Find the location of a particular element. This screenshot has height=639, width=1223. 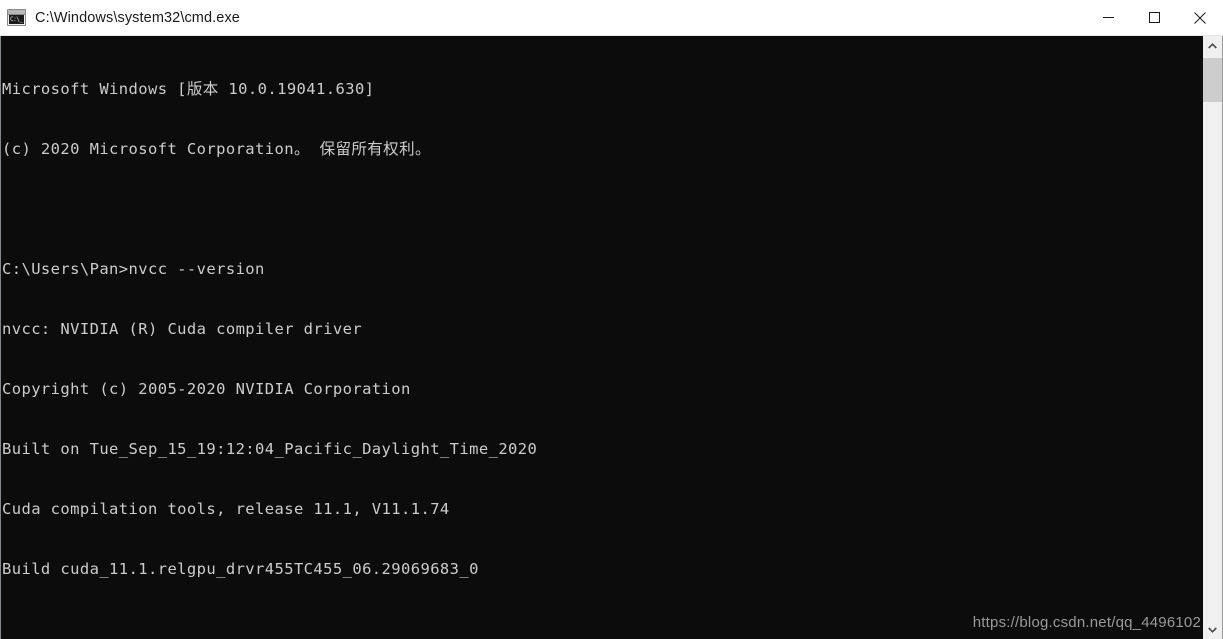

scroll-up-button is located at coordinates (1212, 45).